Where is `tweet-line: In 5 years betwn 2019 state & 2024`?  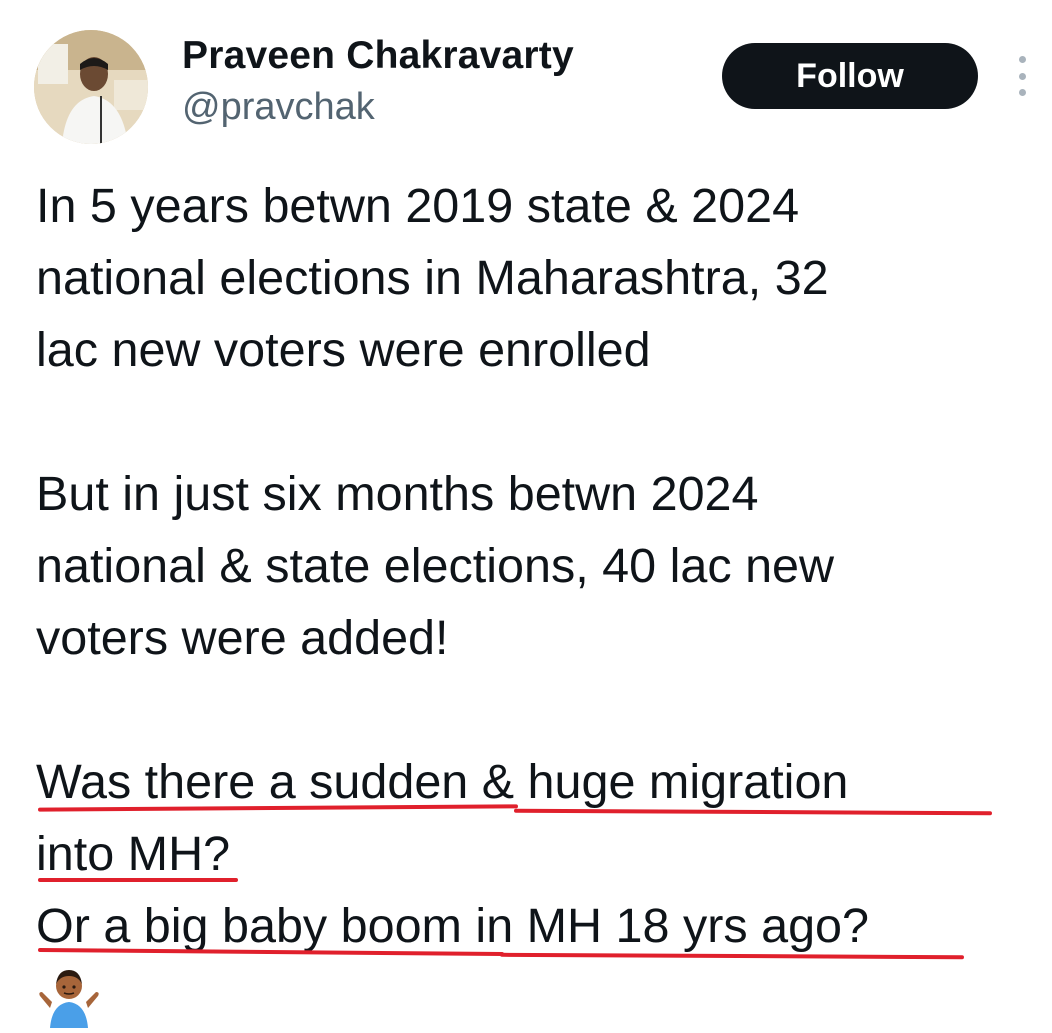
tweet-line: In 5 years betwn 2019 state & 2024 is located at coordinates (418, 206).